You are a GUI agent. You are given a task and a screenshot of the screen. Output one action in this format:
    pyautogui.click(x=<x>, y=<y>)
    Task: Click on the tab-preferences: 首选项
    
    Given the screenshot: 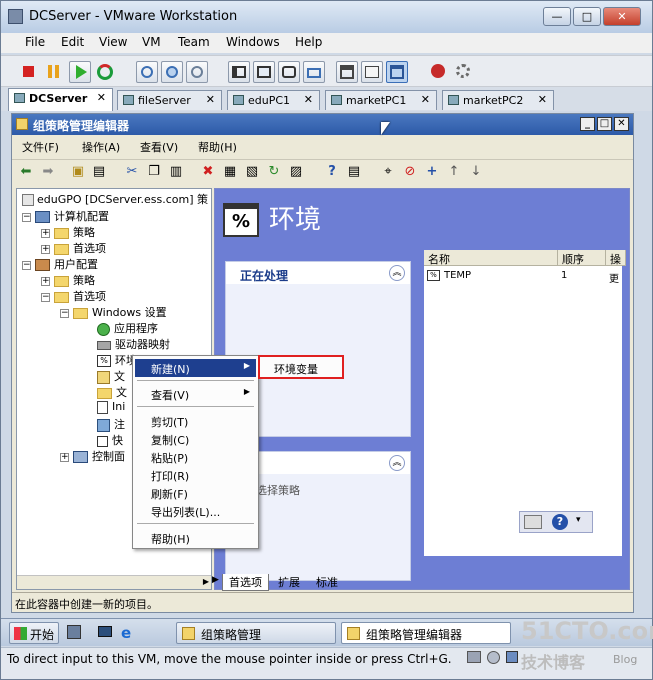 What is the action you would take?
    pyautogui.click(x=245, y=582)
    